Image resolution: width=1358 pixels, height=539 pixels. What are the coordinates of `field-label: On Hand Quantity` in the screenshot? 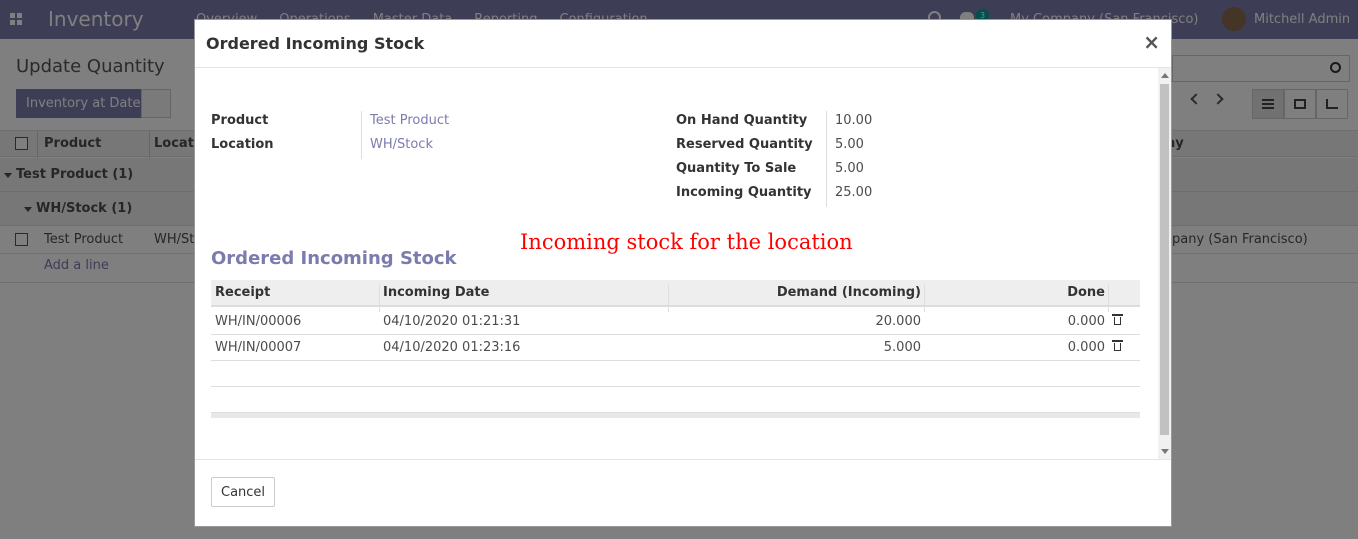 It's located at (742, 120).